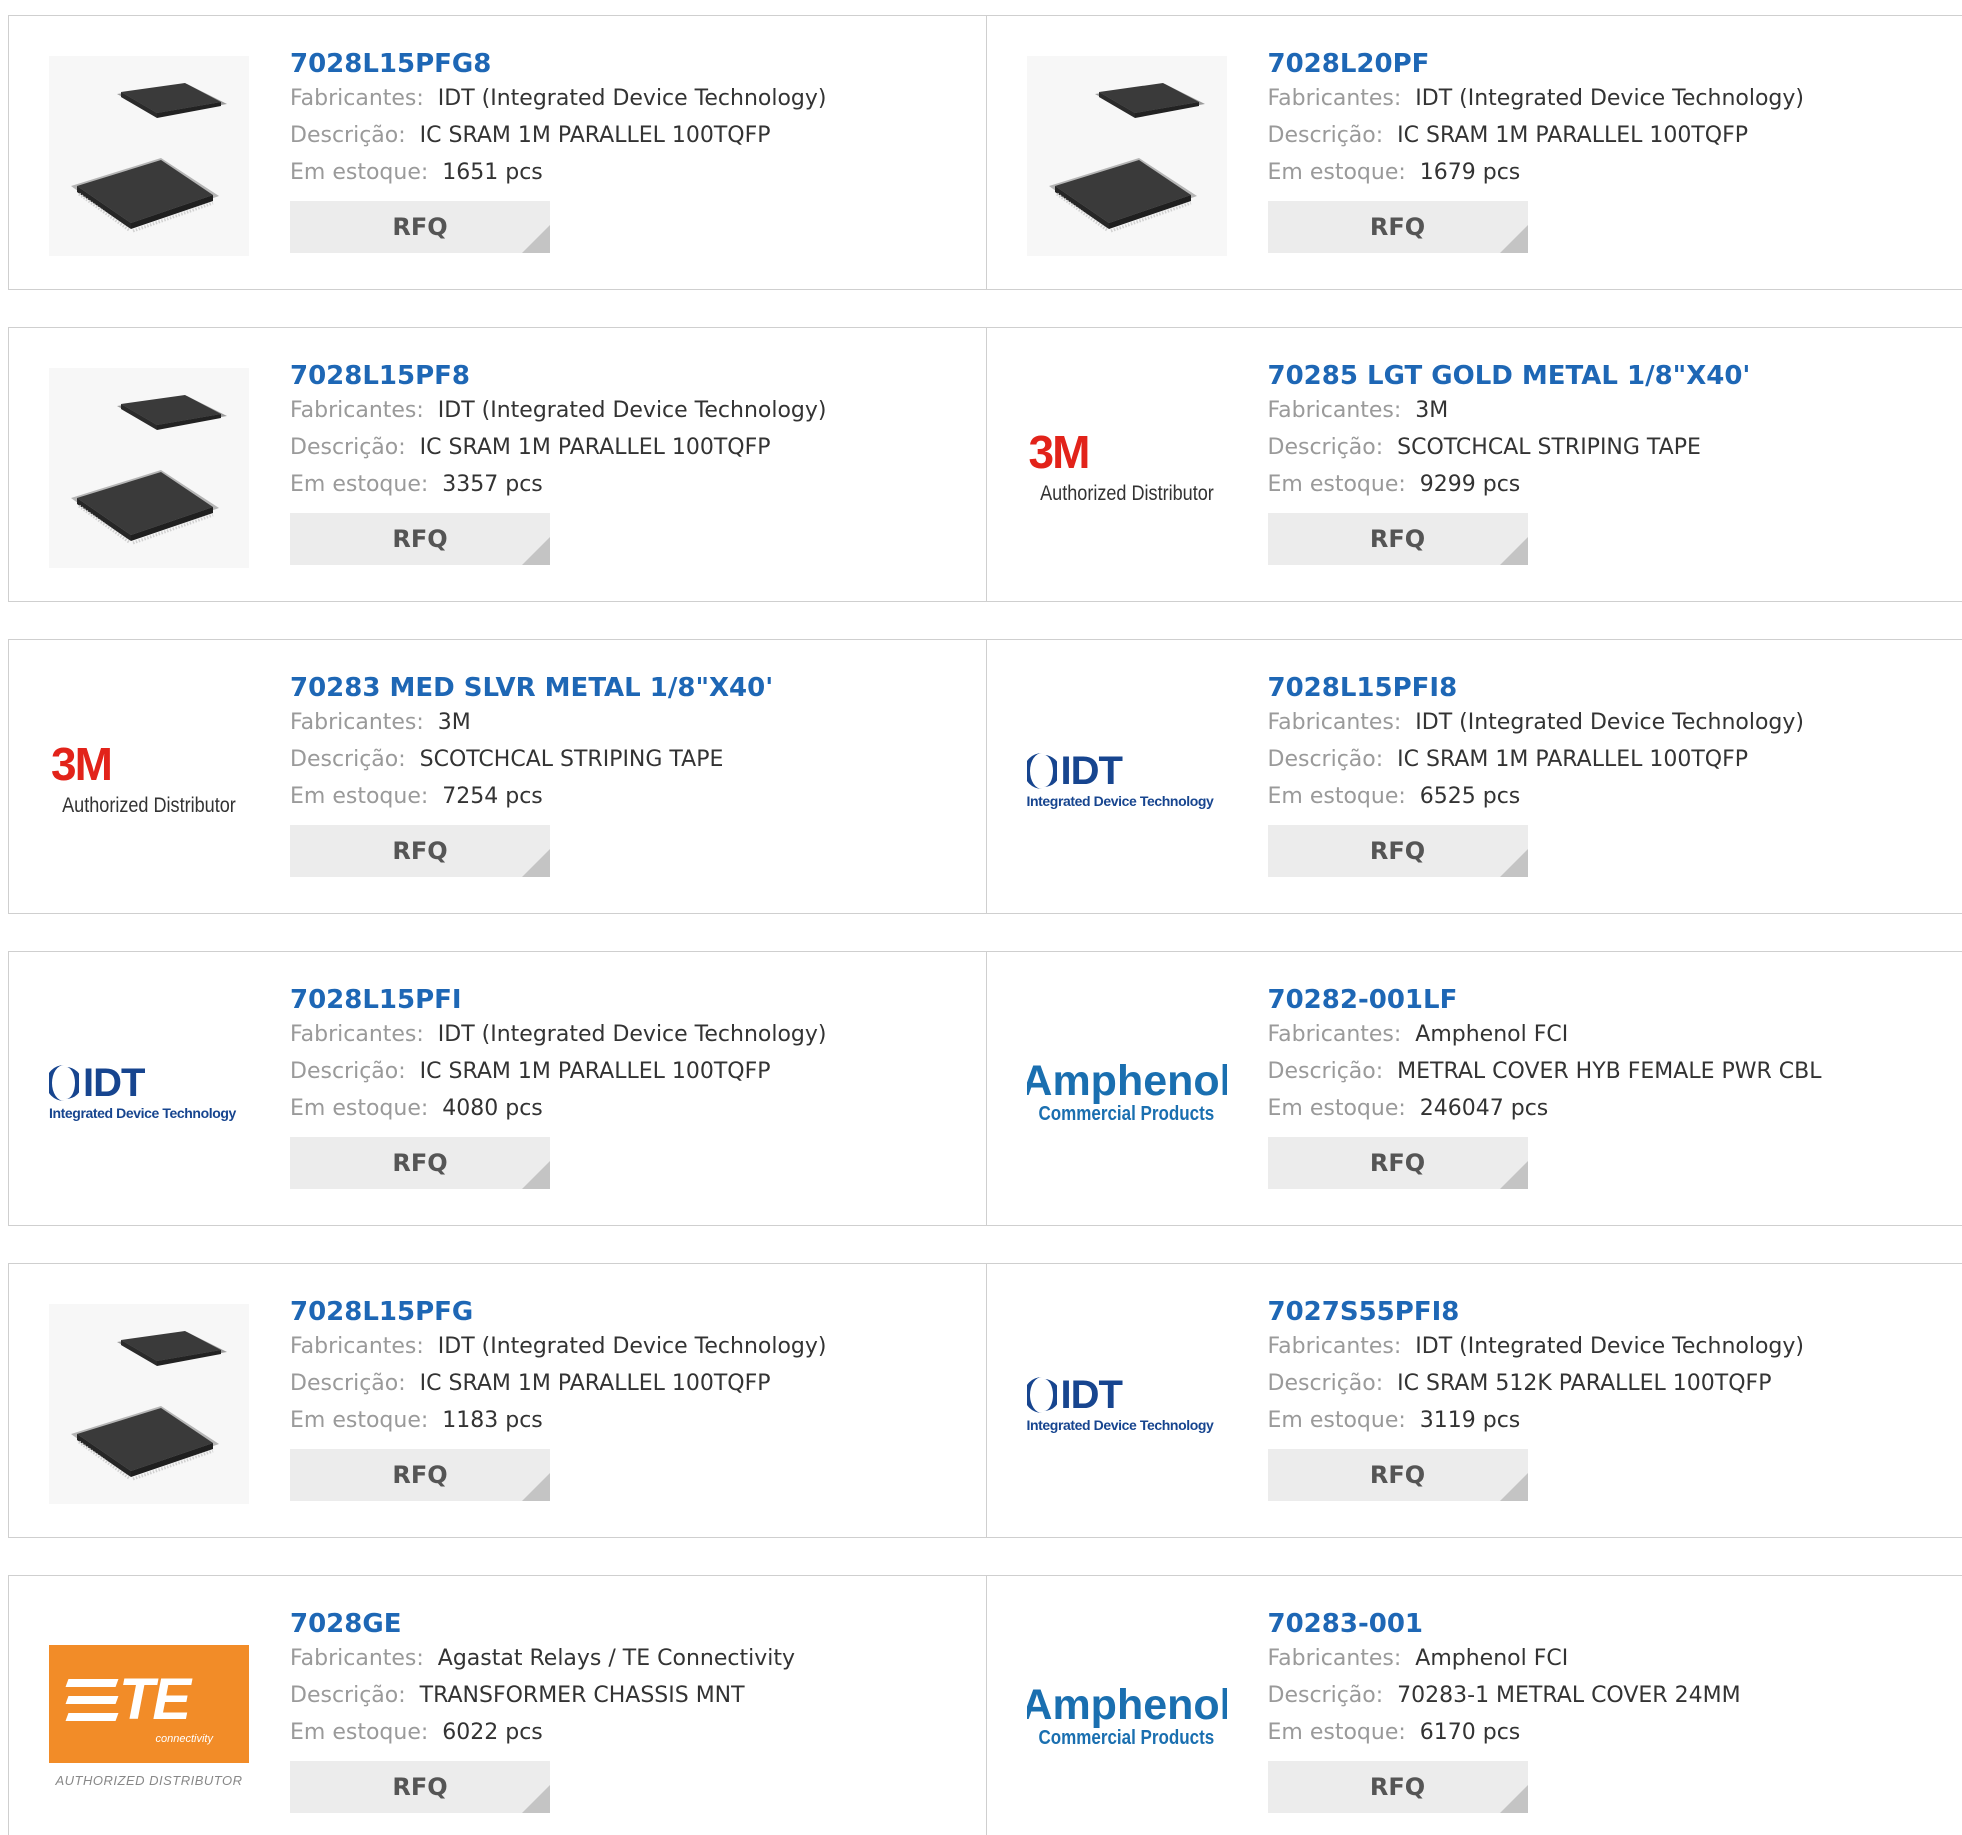 The image size is (1962, 1835). What do you see at coordinates (1127, 1081) in the screenshot?
I see `amphenol-logo-mark: Amphenol` at bounding box center [1127, 1081].